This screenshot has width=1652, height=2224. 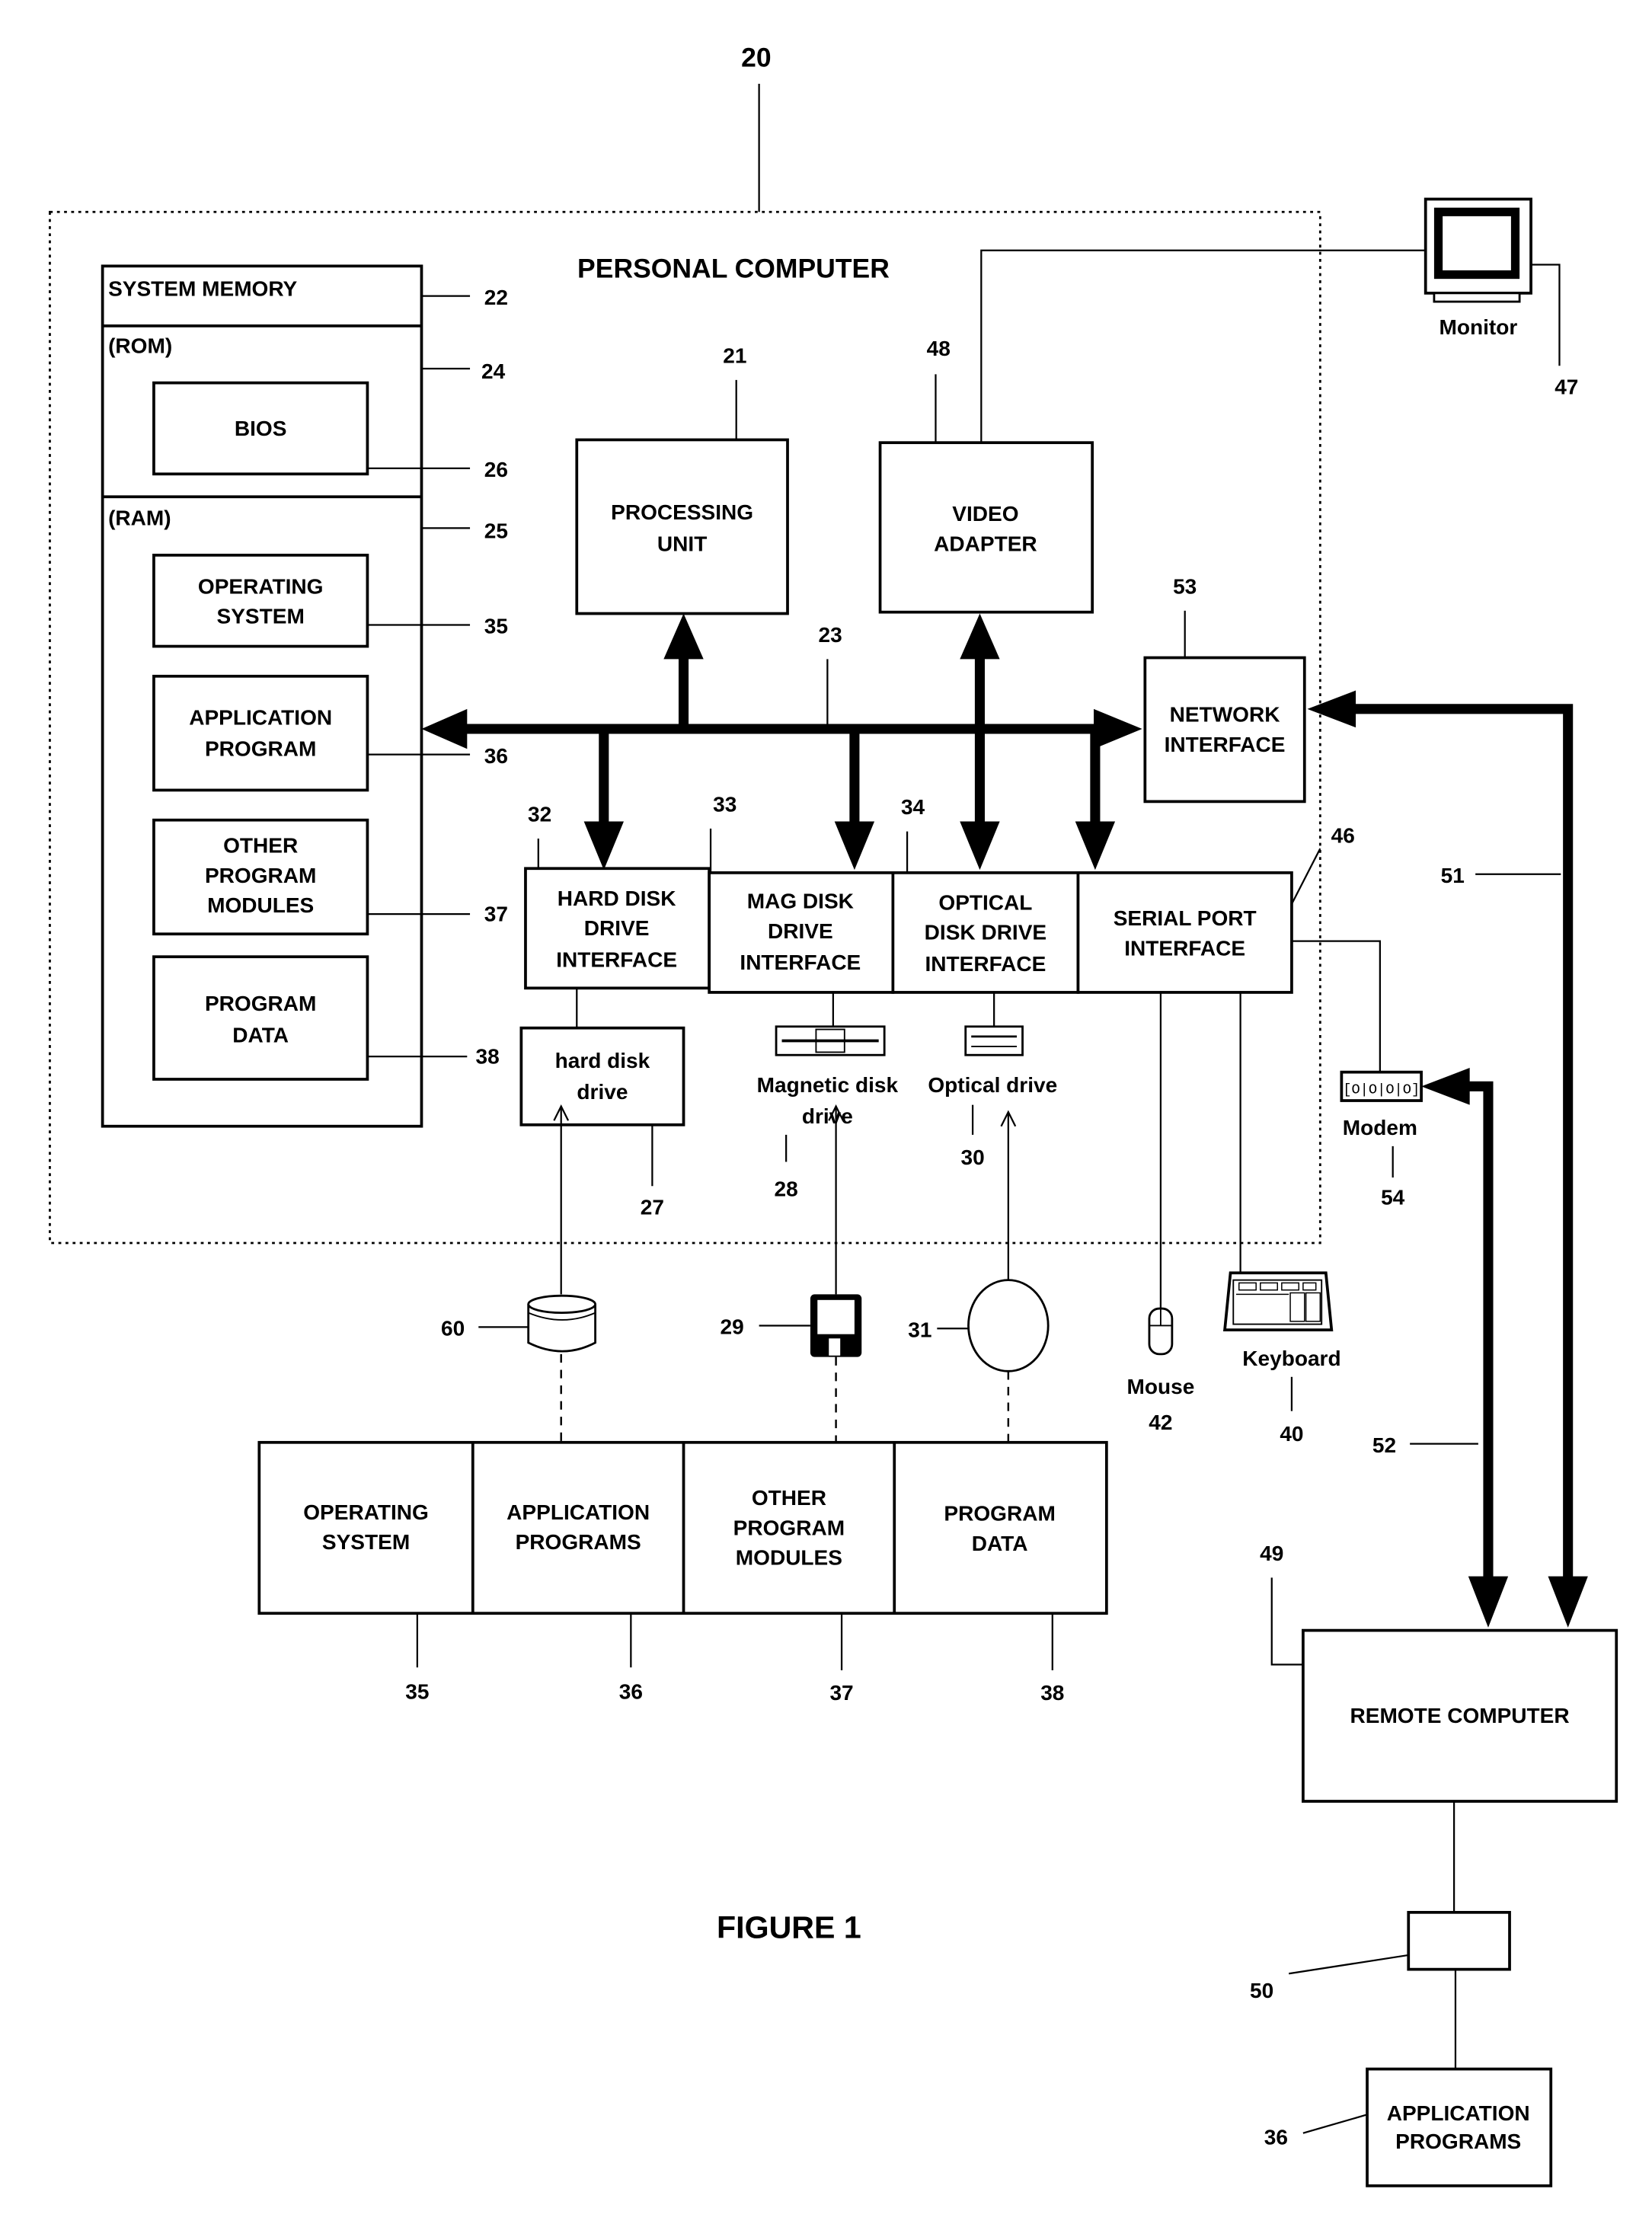 What do you see at coordinates (1381, 1090) in the screenshot?
I see `svg-text: [O|O|O|O]` at bounding box center [1381, 1090].